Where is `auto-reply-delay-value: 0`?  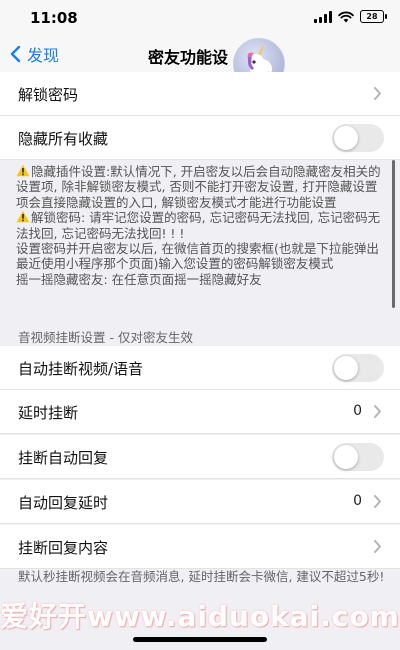
auto-reply-delay-value: 0 is located at coordinates (357, 501).